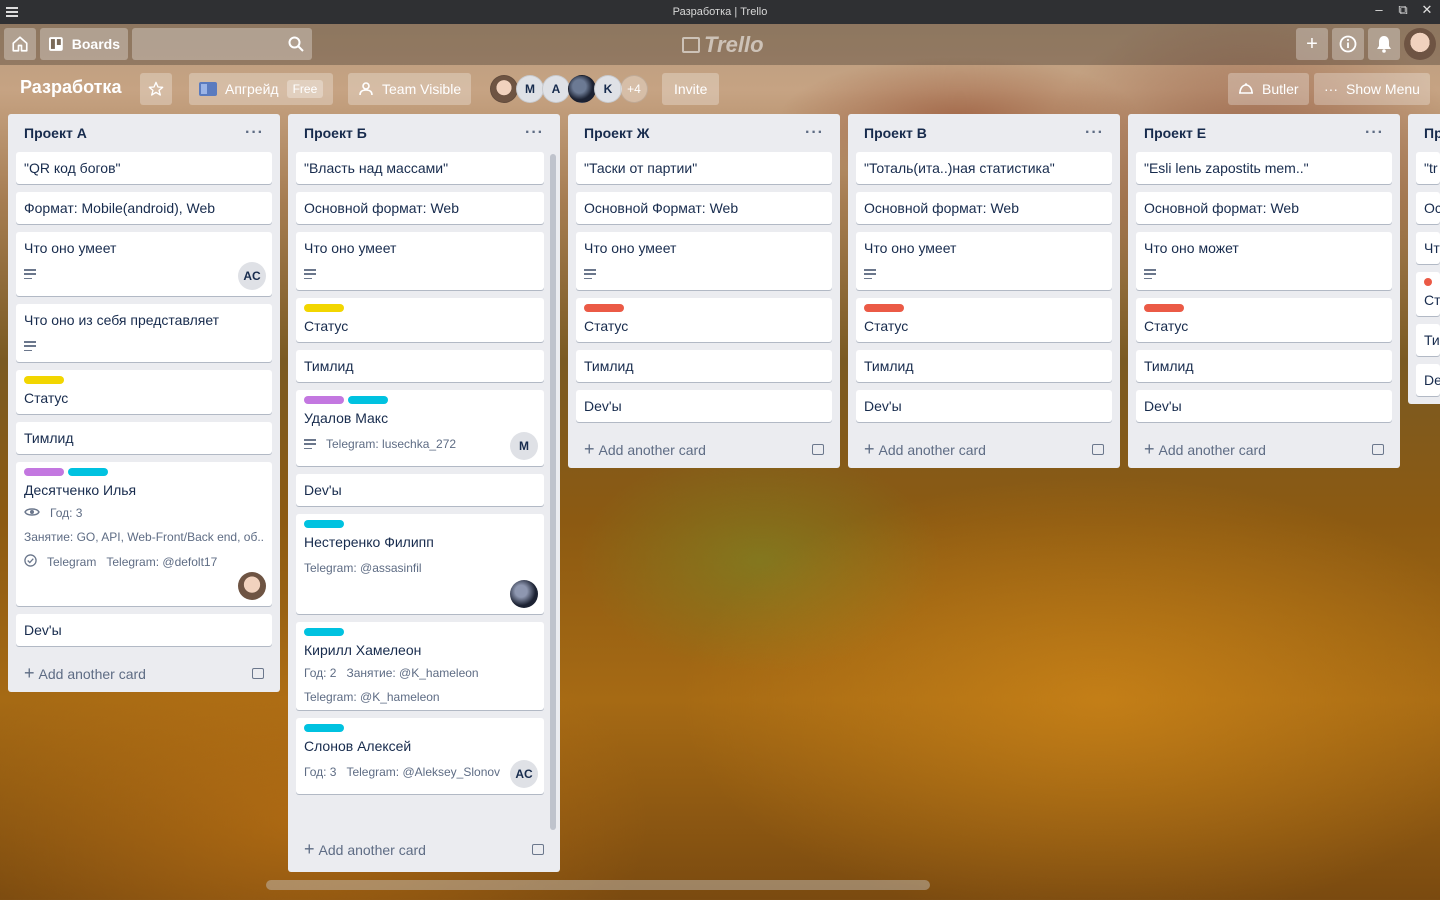 The width and height of the screenshot is (1440, 900). What do you see at coordinates (984, 168) in the screenshot?
I see `card: "Тоталь(ита..)ная статистика"` at bounding box center [984, 168].